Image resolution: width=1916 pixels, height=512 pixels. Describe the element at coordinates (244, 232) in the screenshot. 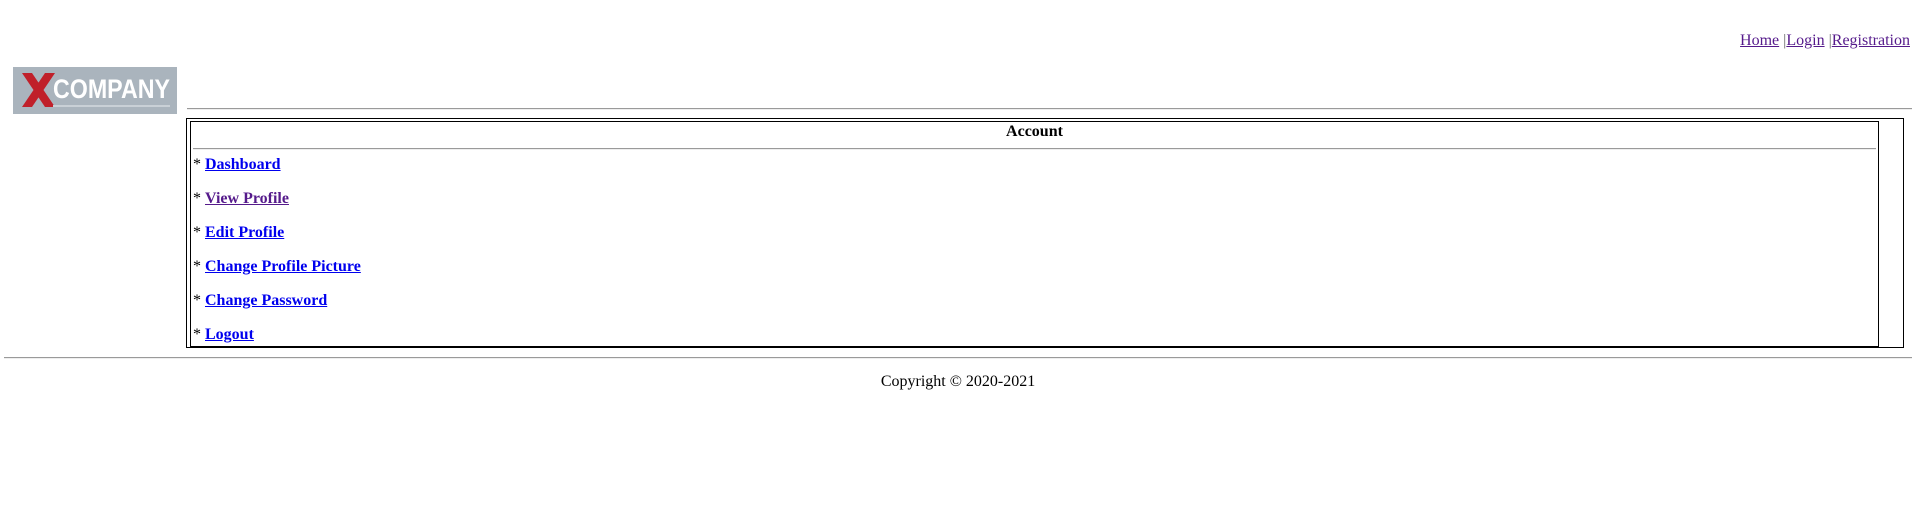

I see `edit-profile-link: Edit Profile` at that location.